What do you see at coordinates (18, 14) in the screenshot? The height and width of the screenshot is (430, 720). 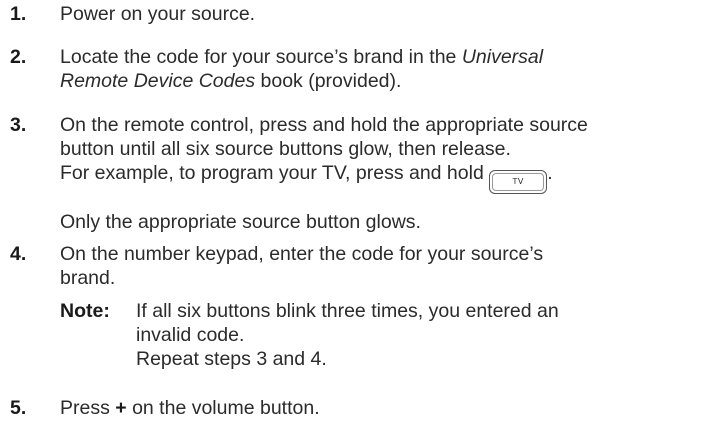 I see `step-number: 1.` at bounding box center [18, 14].